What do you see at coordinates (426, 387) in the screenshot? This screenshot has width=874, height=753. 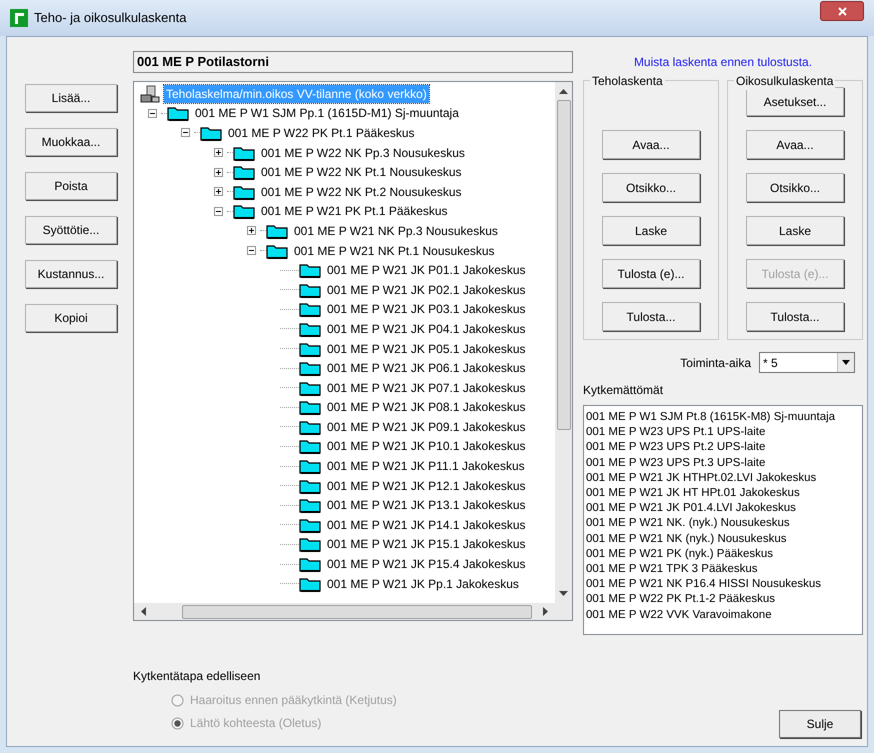 I see `tree-item: 001 ME P W21 JK P07.1 Jakokeskus` at bounding box center [426, 387].